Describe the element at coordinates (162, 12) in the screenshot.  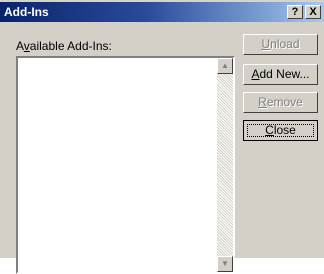
I see `title-bar: Add-Ins ? X` at that location.